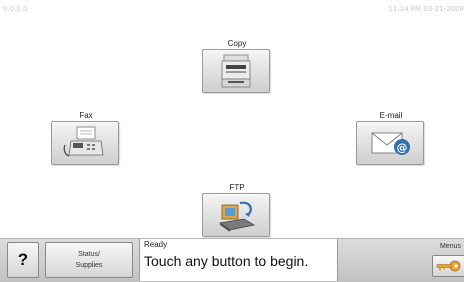 The image size is (464, 282). I want to click on status-supplies-label-line1: Status/, so click(89, 254).